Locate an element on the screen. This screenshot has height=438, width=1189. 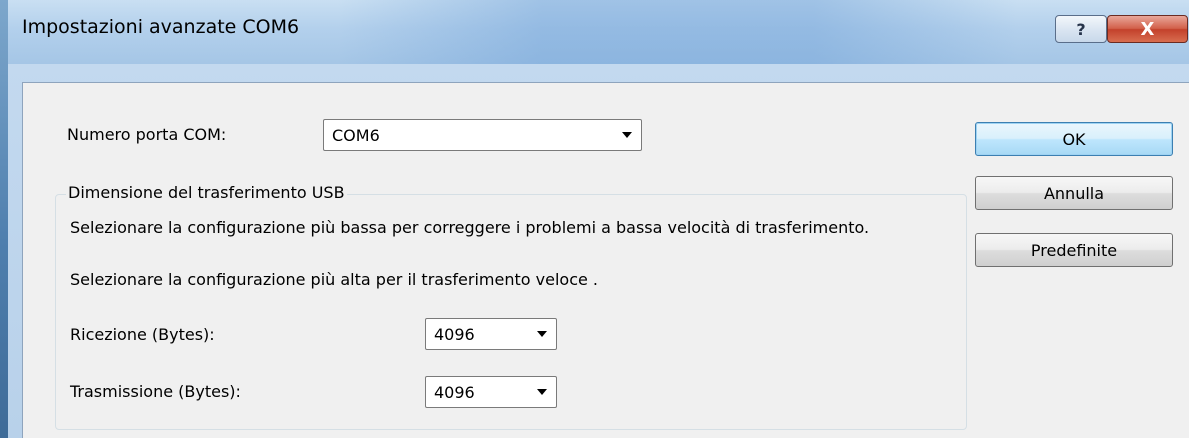
help-button: ? is located at coordinates (1081, 29).